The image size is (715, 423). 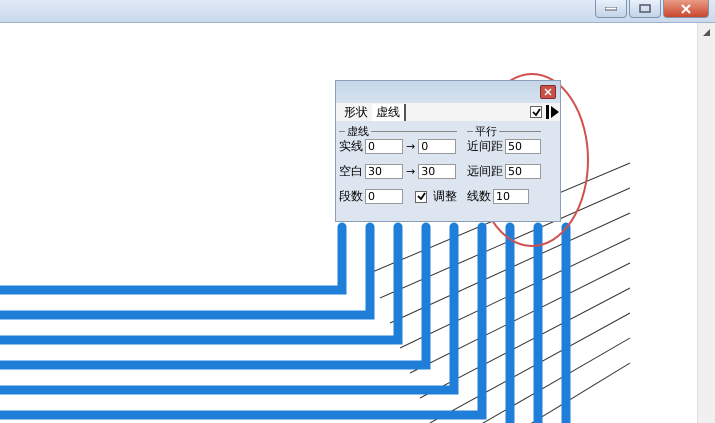 I want to click on group-title: 虚线, so click(x=358, y=131).